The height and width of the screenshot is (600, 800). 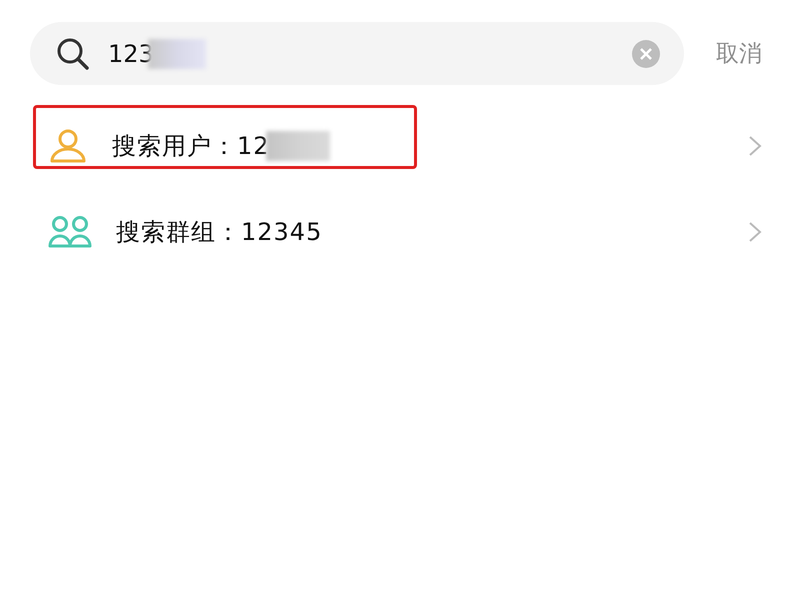 I want to click on search-field: 123, so click(x=357, y=53).